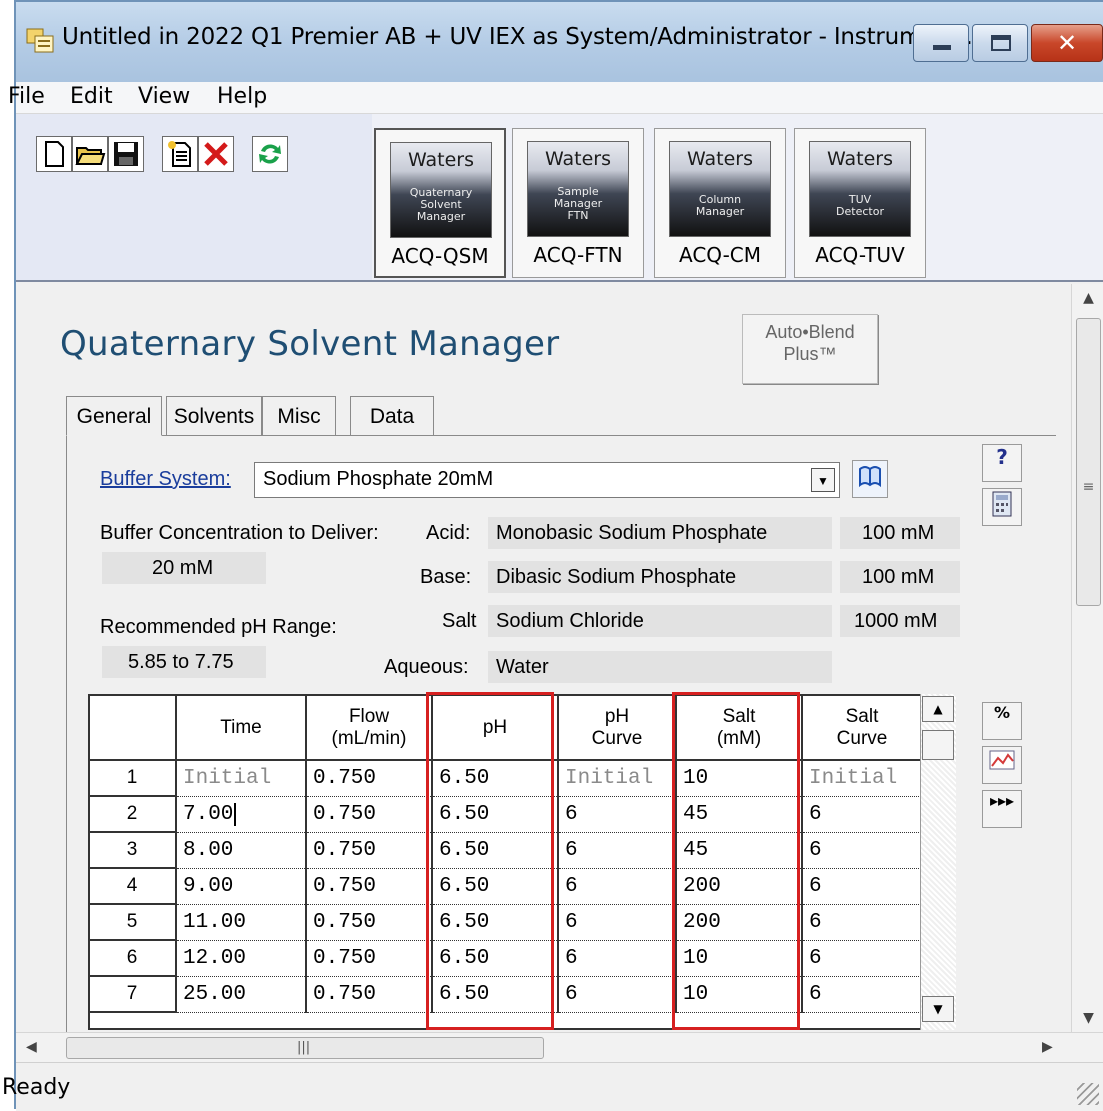 The height and width of the screenshot is (1111, 1103). Describe the element at coordinates (823, 480) in the screenshot. I see `chevron-down-icon: ▼` at that location.